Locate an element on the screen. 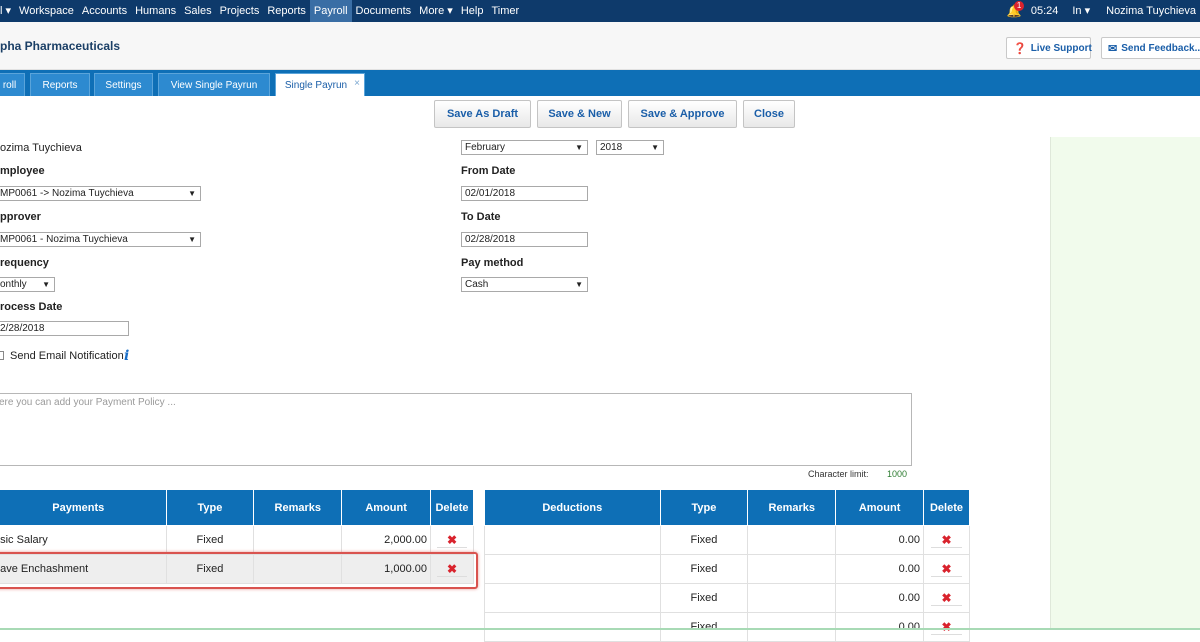 This screenshot has width=1200, height=642. payment-type: Fixed is located at coordinates (210, 569).